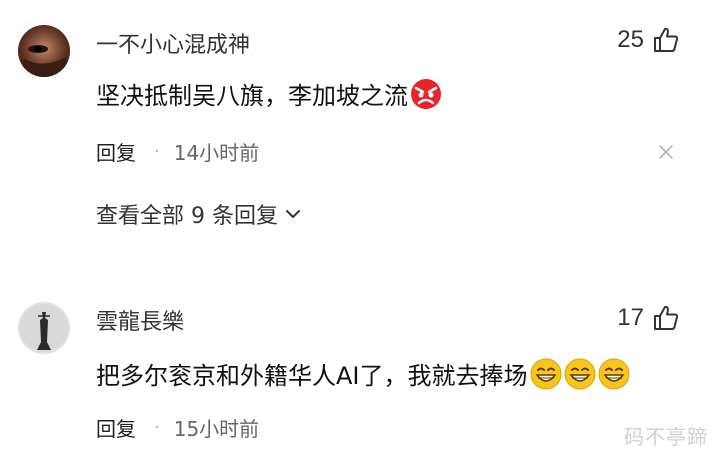 The height and width of the screenshot is (456, 720). Describe the element at coordinates (173, 43) in the screenshot. I see `username: 一不小心混成神` at that location.